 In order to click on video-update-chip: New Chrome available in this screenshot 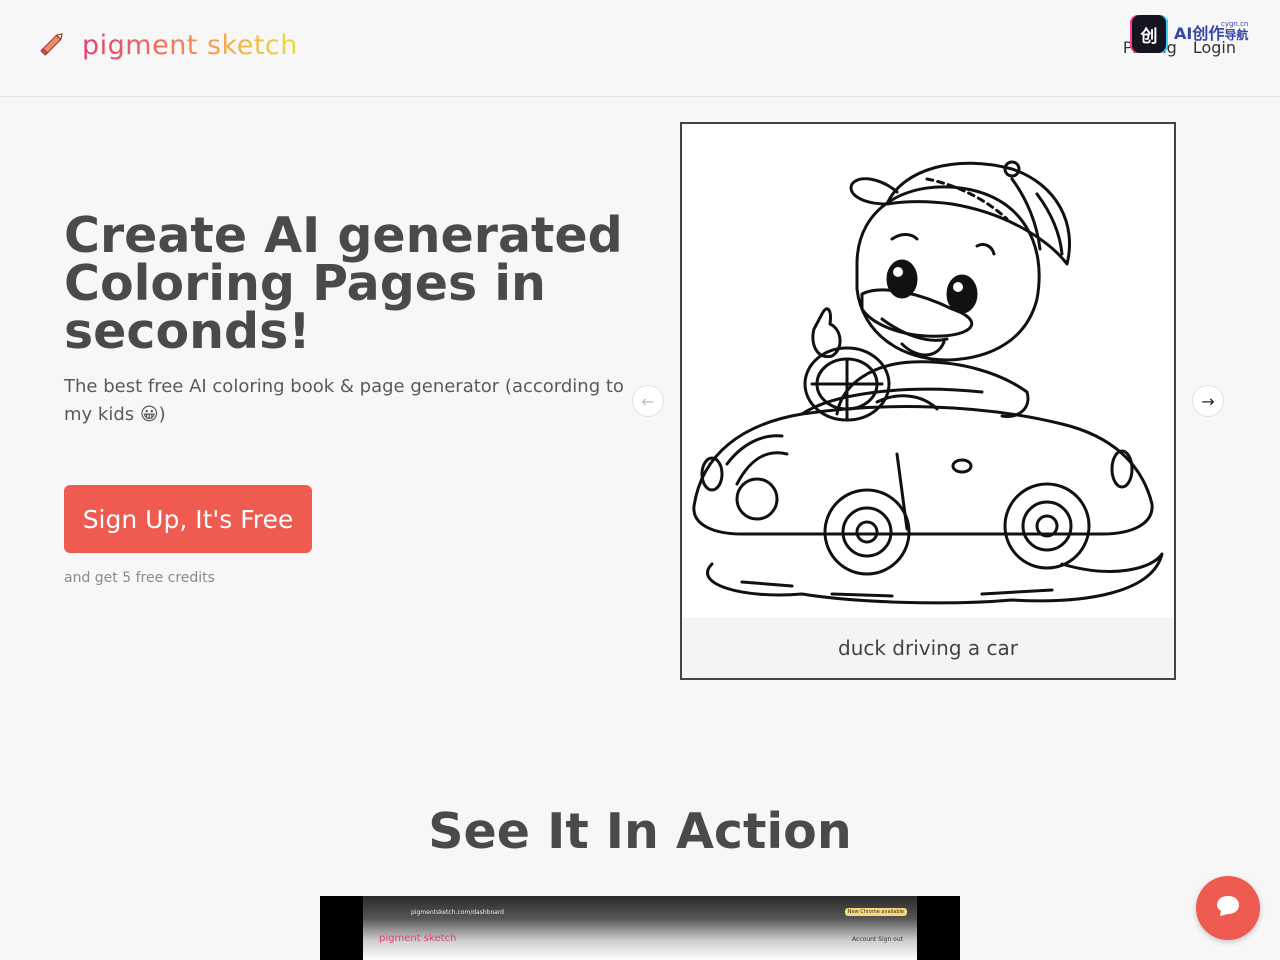, I will do `click(875, 912)`.